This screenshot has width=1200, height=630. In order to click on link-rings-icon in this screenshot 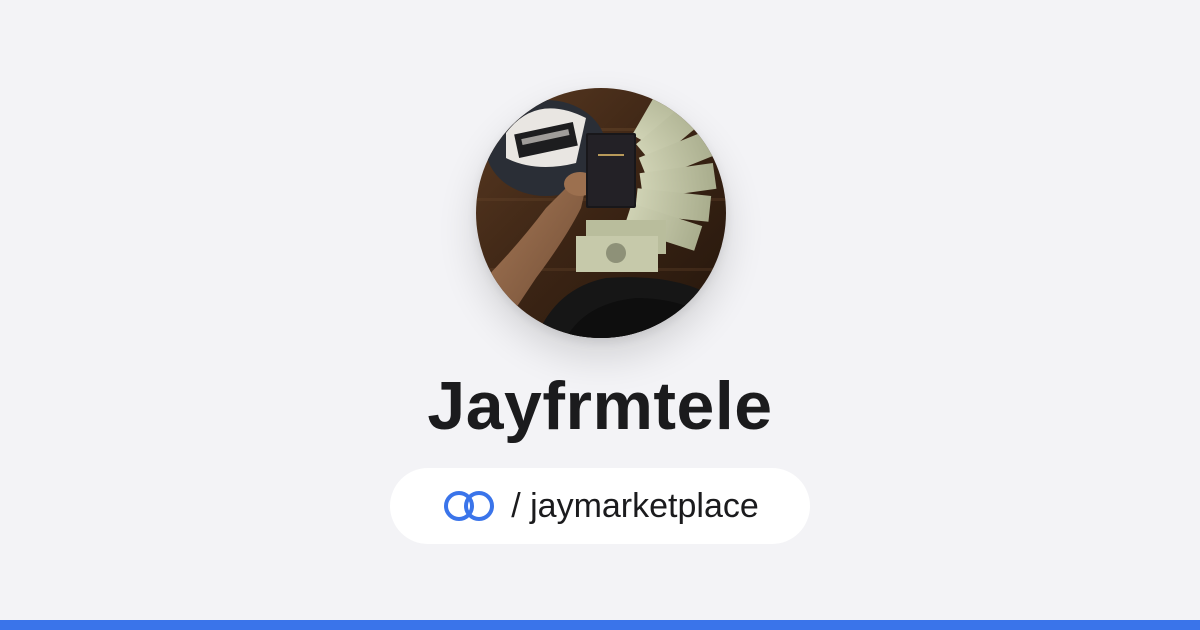, I will do `click(470, 506)`.